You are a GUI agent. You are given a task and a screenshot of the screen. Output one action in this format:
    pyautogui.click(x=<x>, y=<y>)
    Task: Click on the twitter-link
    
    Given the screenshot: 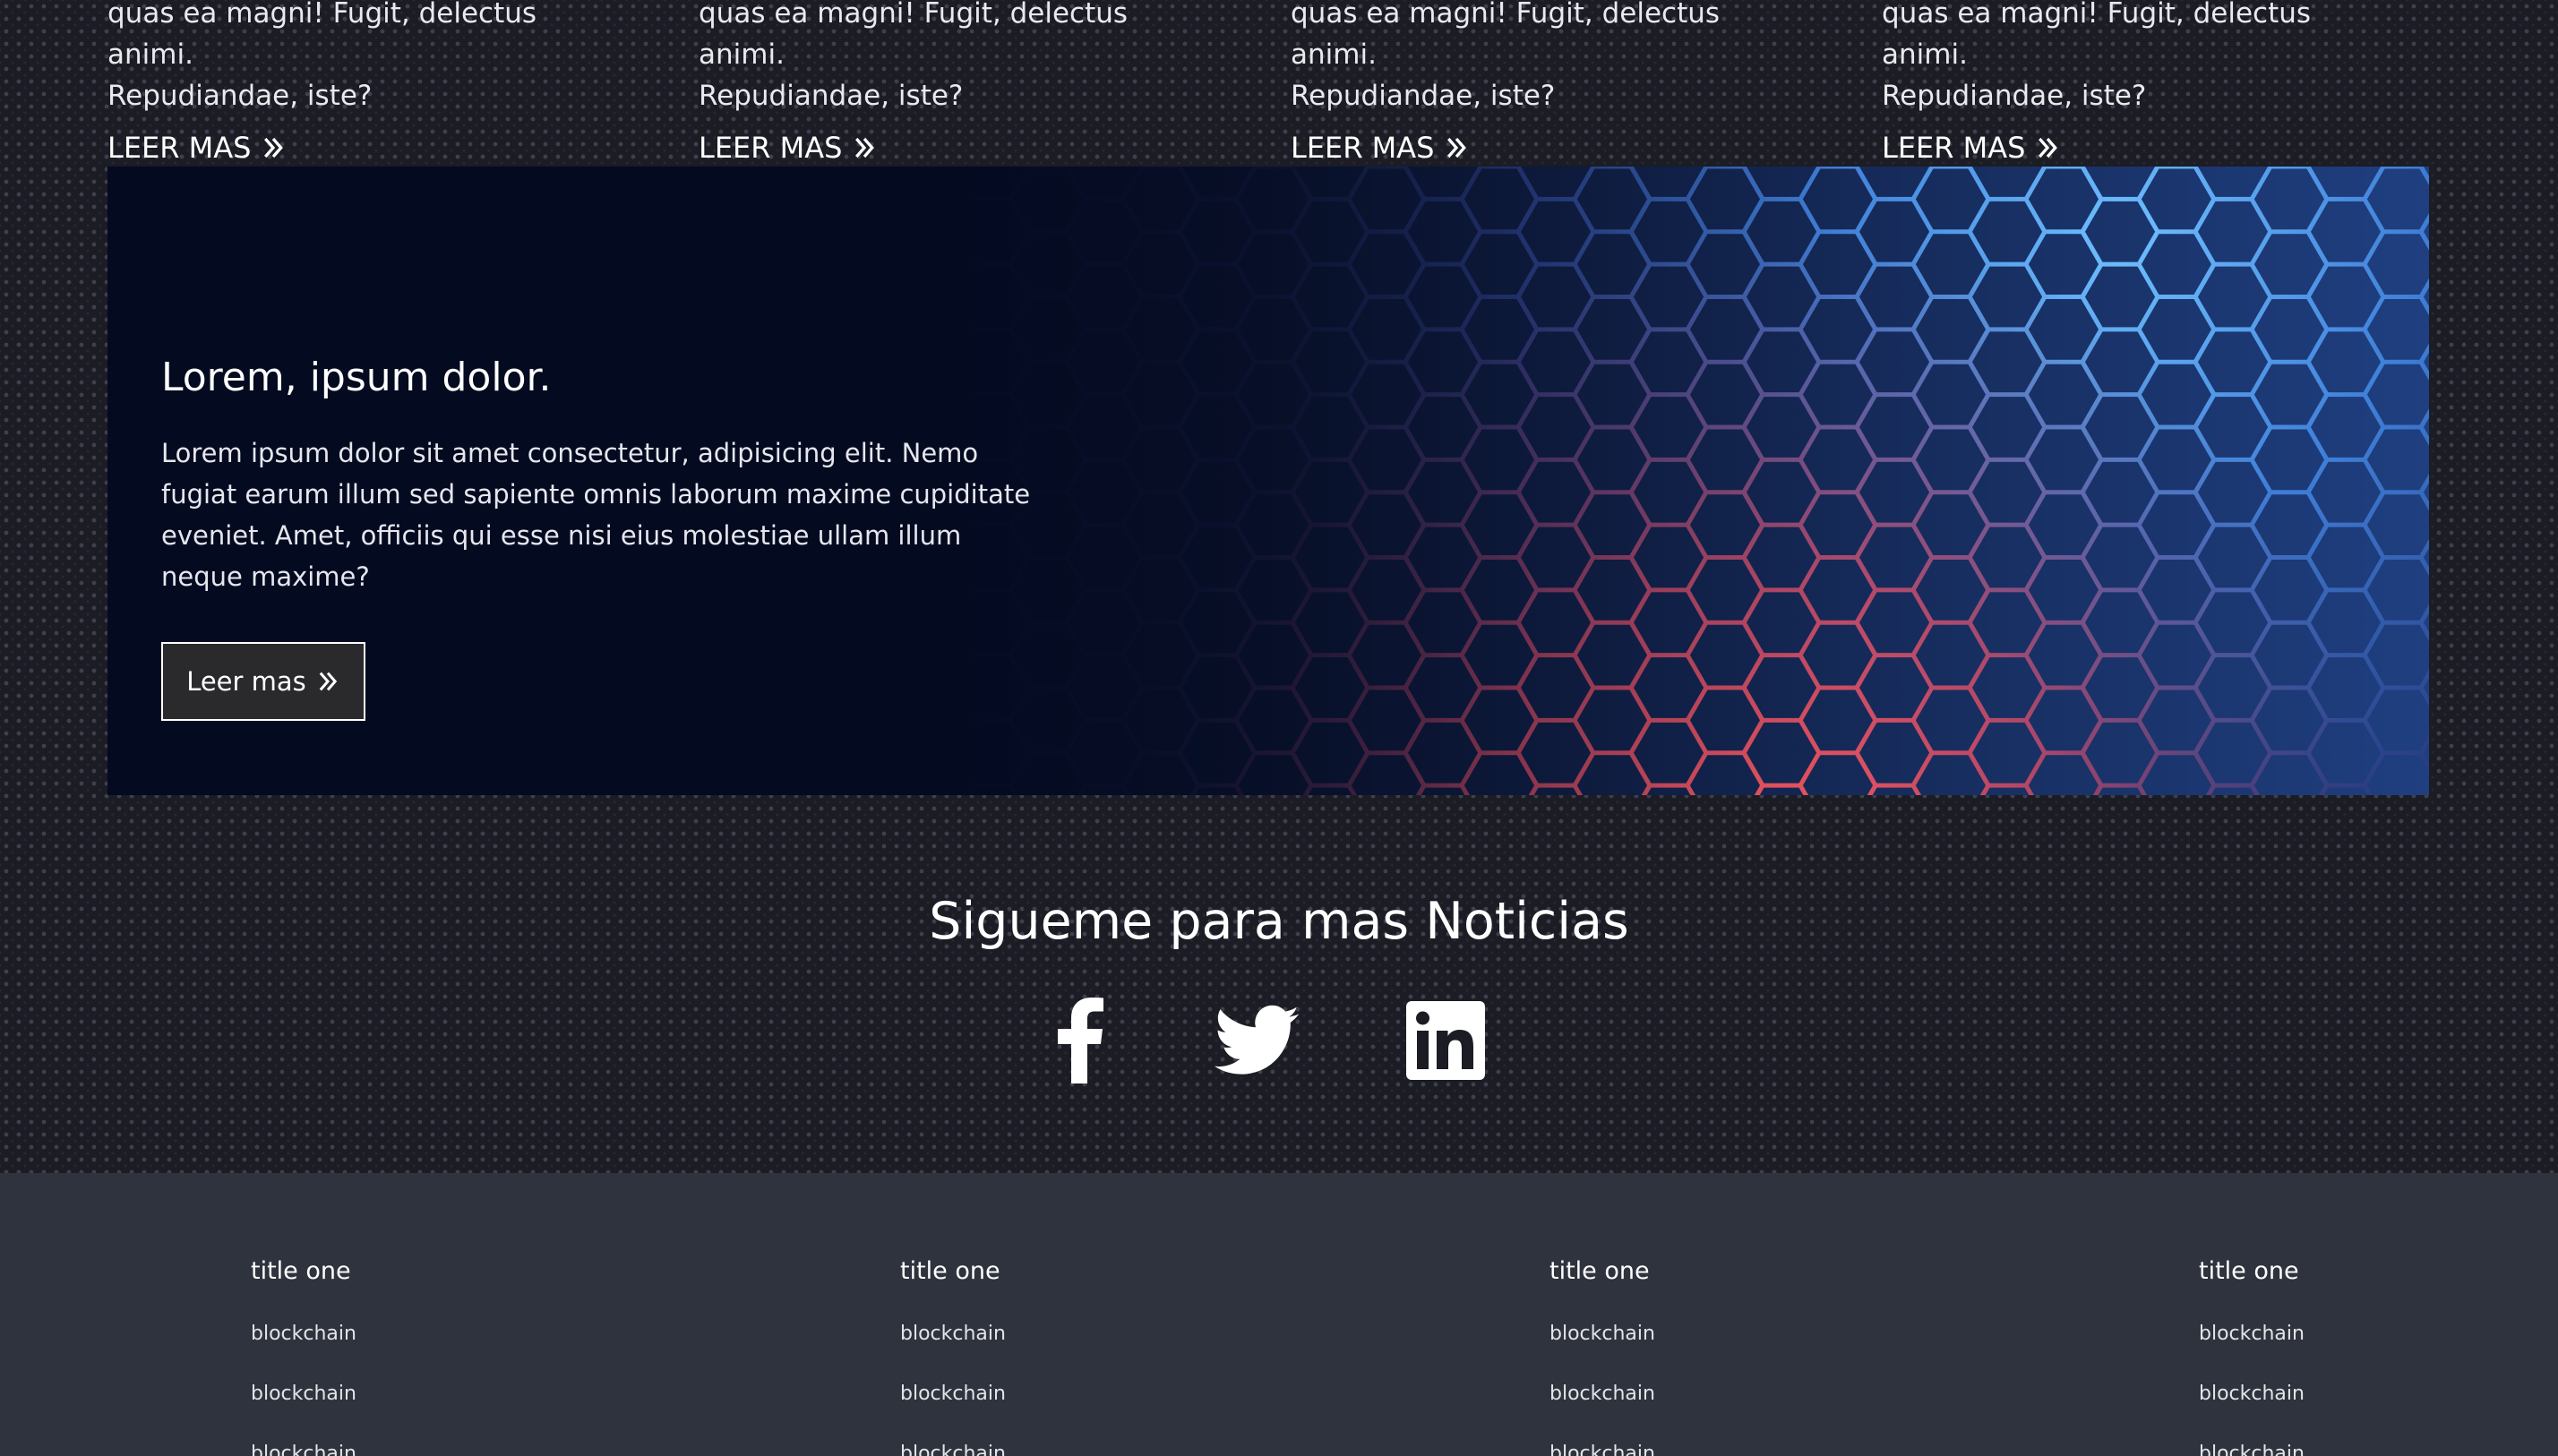 What is the action you would take?
    pyautogui.click(x=1257, y=1040)
    